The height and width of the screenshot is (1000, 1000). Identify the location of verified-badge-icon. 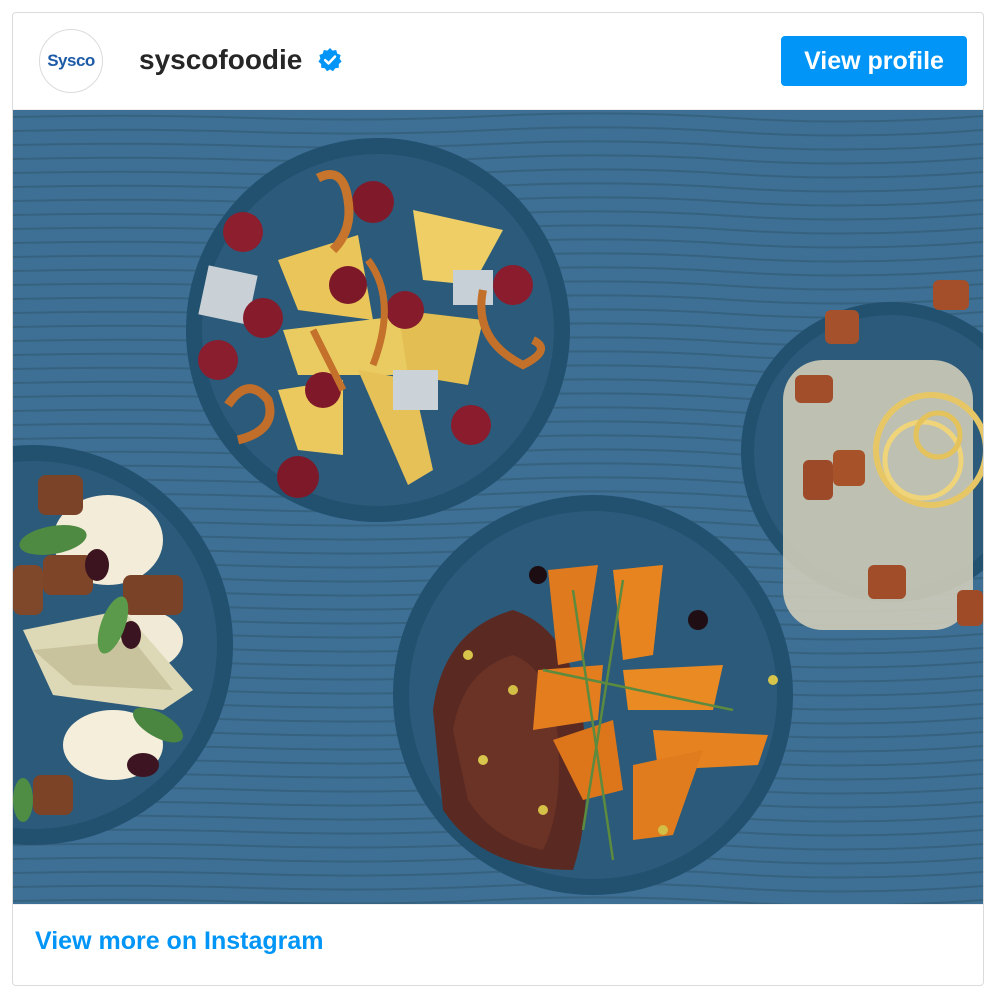
(330, 60).